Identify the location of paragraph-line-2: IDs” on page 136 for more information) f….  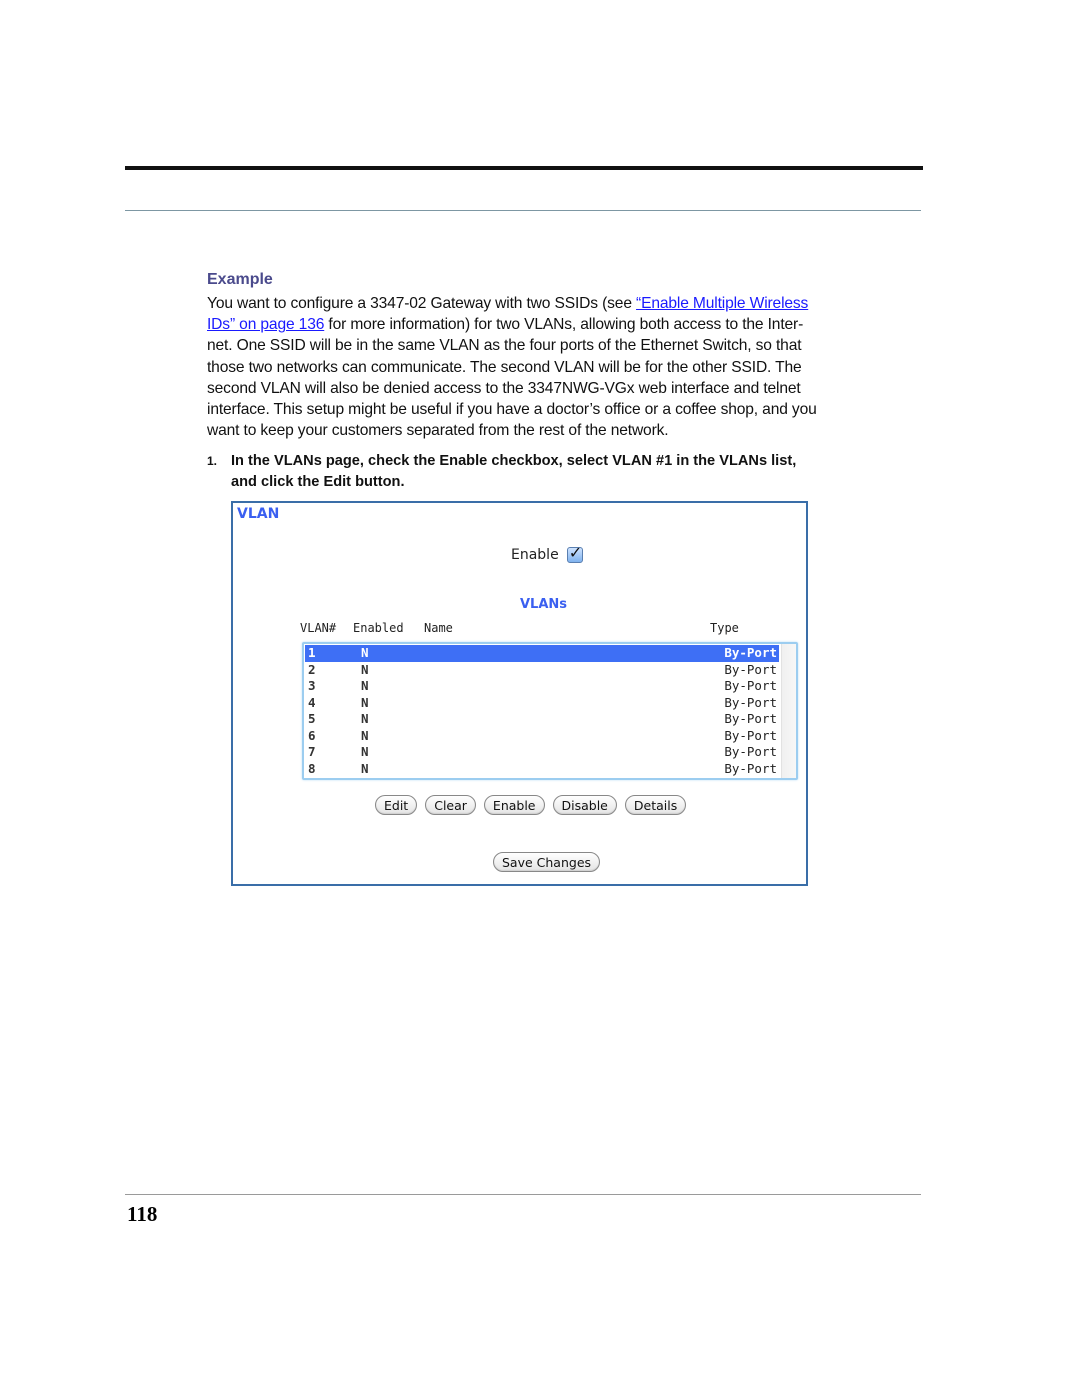
(557, 324).